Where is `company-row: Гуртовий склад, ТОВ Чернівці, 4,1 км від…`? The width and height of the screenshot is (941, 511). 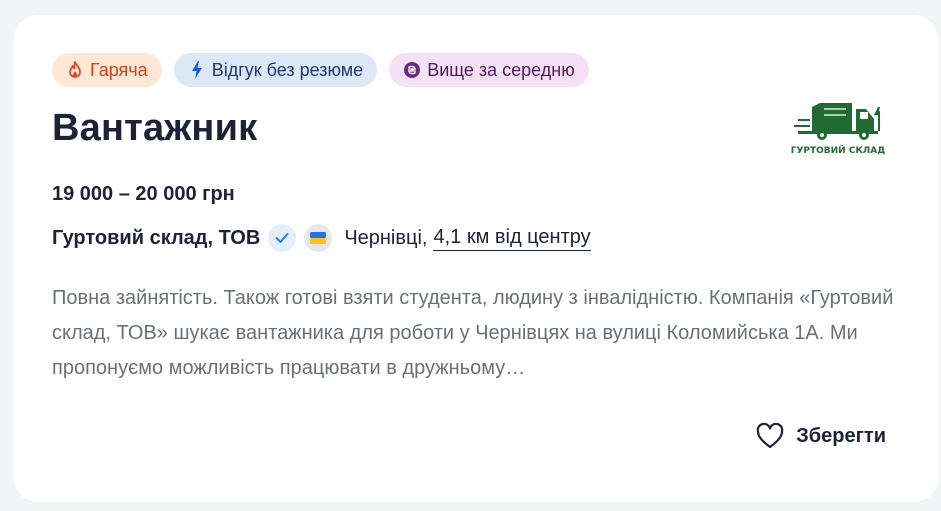 company-row: Гуртовий склад, ТОВ Чернівці, 4,1 км від… is located at coordinates (321, 238).